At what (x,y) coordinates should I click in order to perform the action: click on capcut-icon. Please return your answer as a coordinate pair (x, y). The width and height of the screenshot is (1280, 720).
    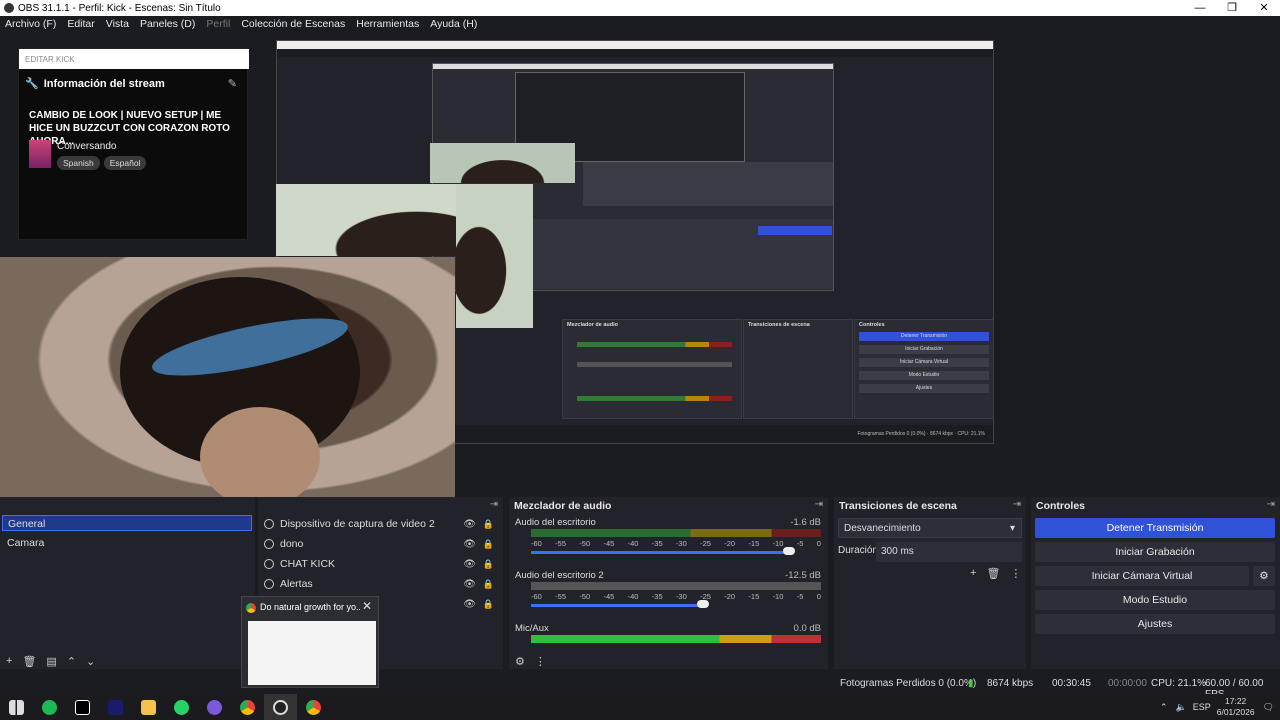
    Looking at the image, I should click on (82, 707).